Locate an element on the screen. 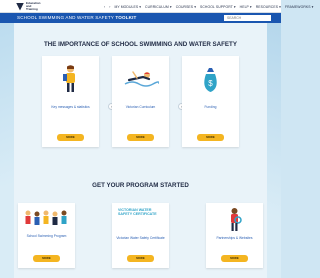 This screenshot has height=278, width=320. card-funding-label: Funding is located at coordinates (210, 107).